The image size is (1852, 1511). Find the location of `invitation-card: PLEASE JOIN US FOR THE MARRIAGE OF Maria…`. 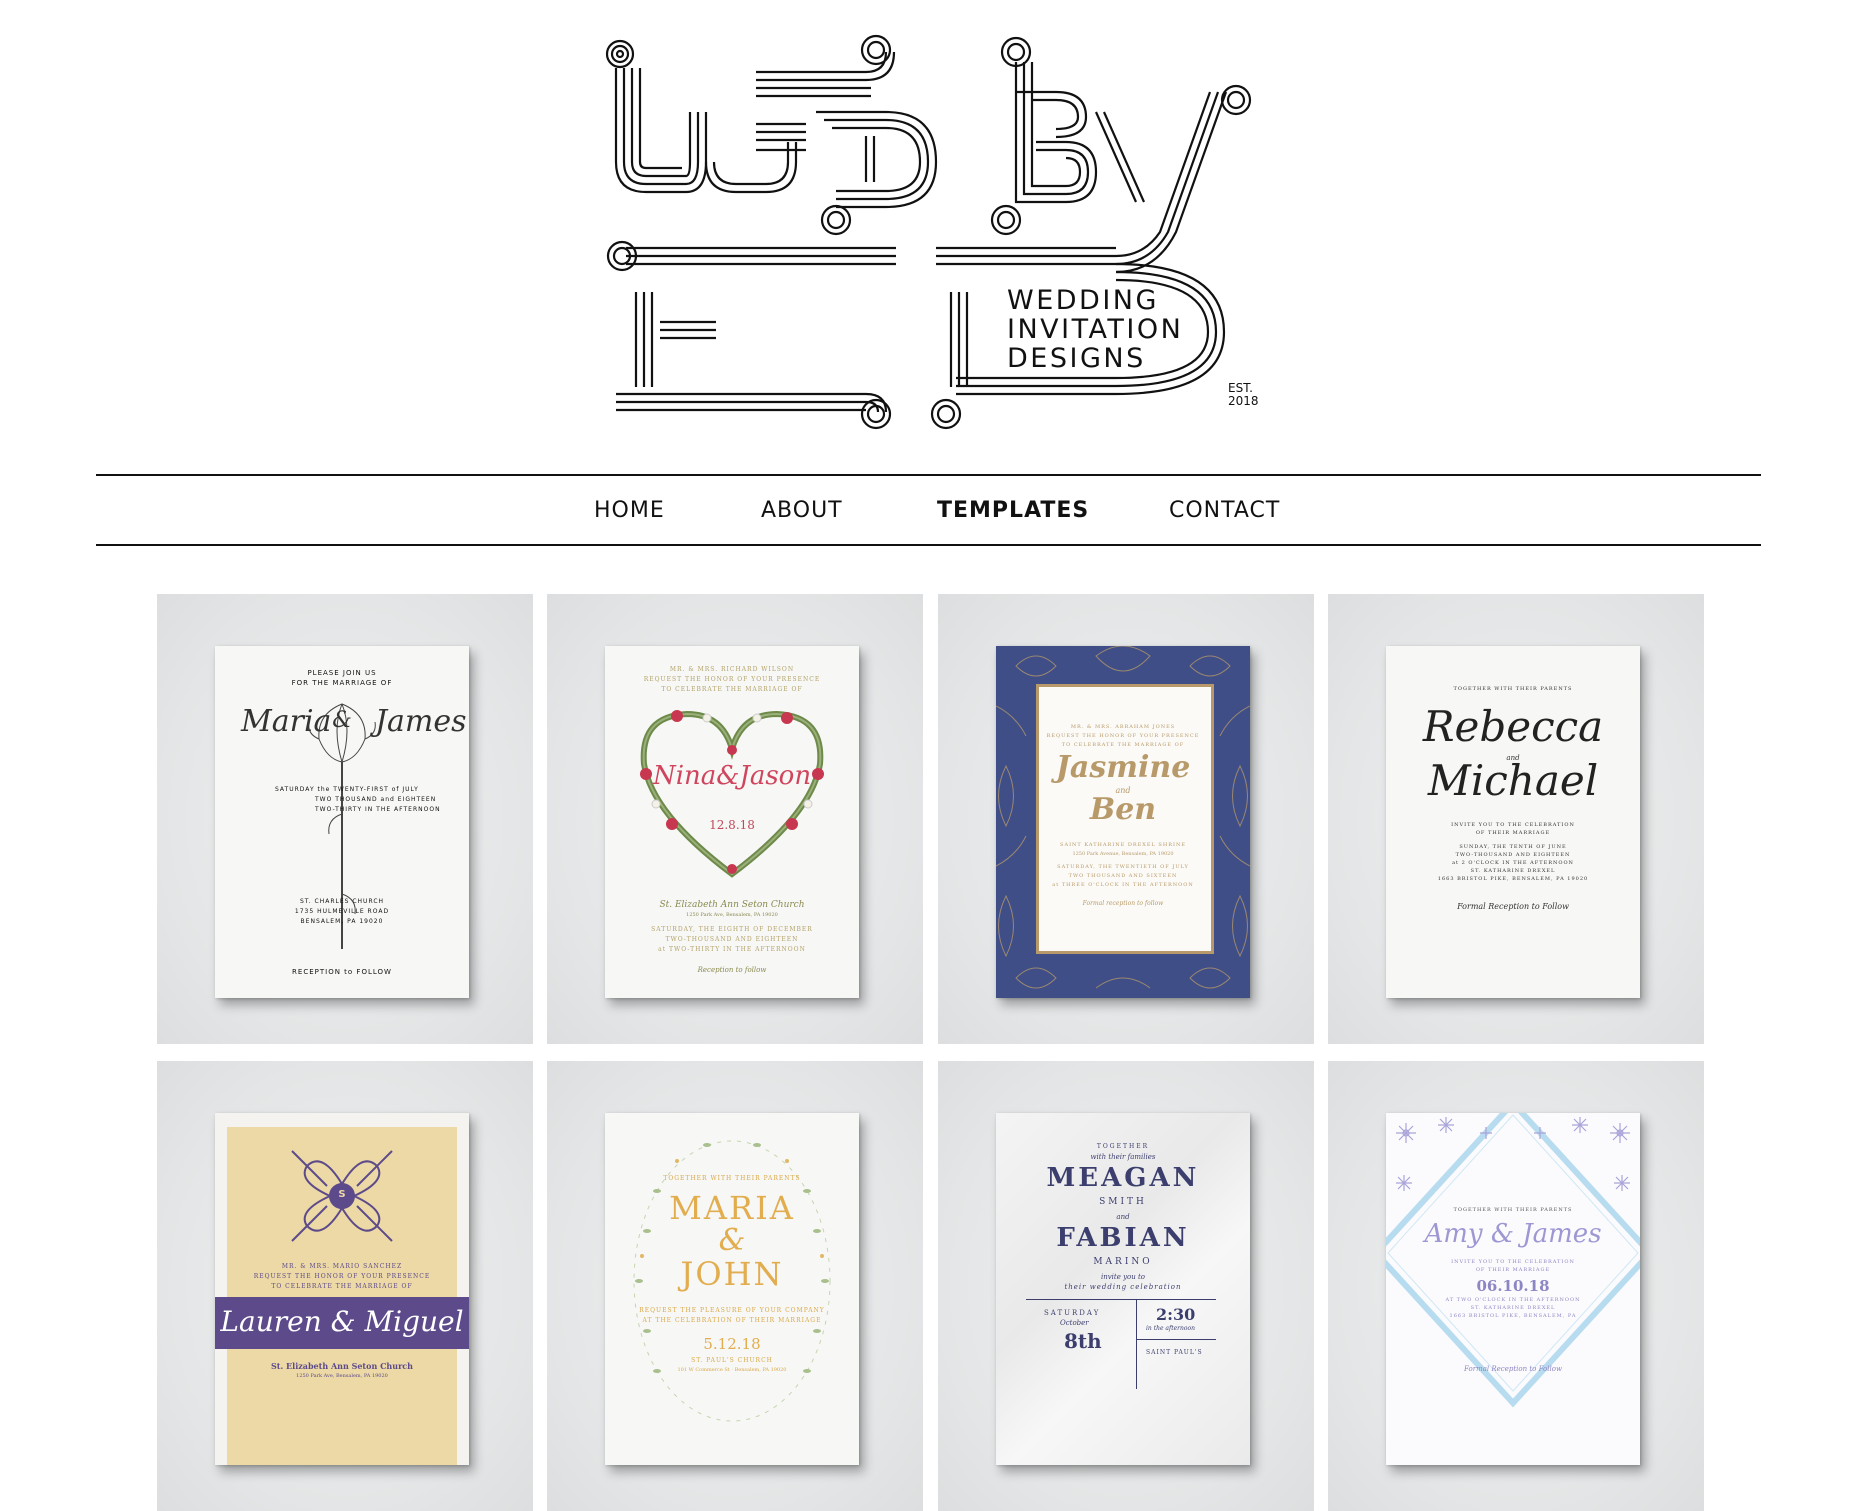

invitation-card: PLEASE JOIN US FOR THE MARRIAGE OF Maria… is located at coordinates (342, 822).